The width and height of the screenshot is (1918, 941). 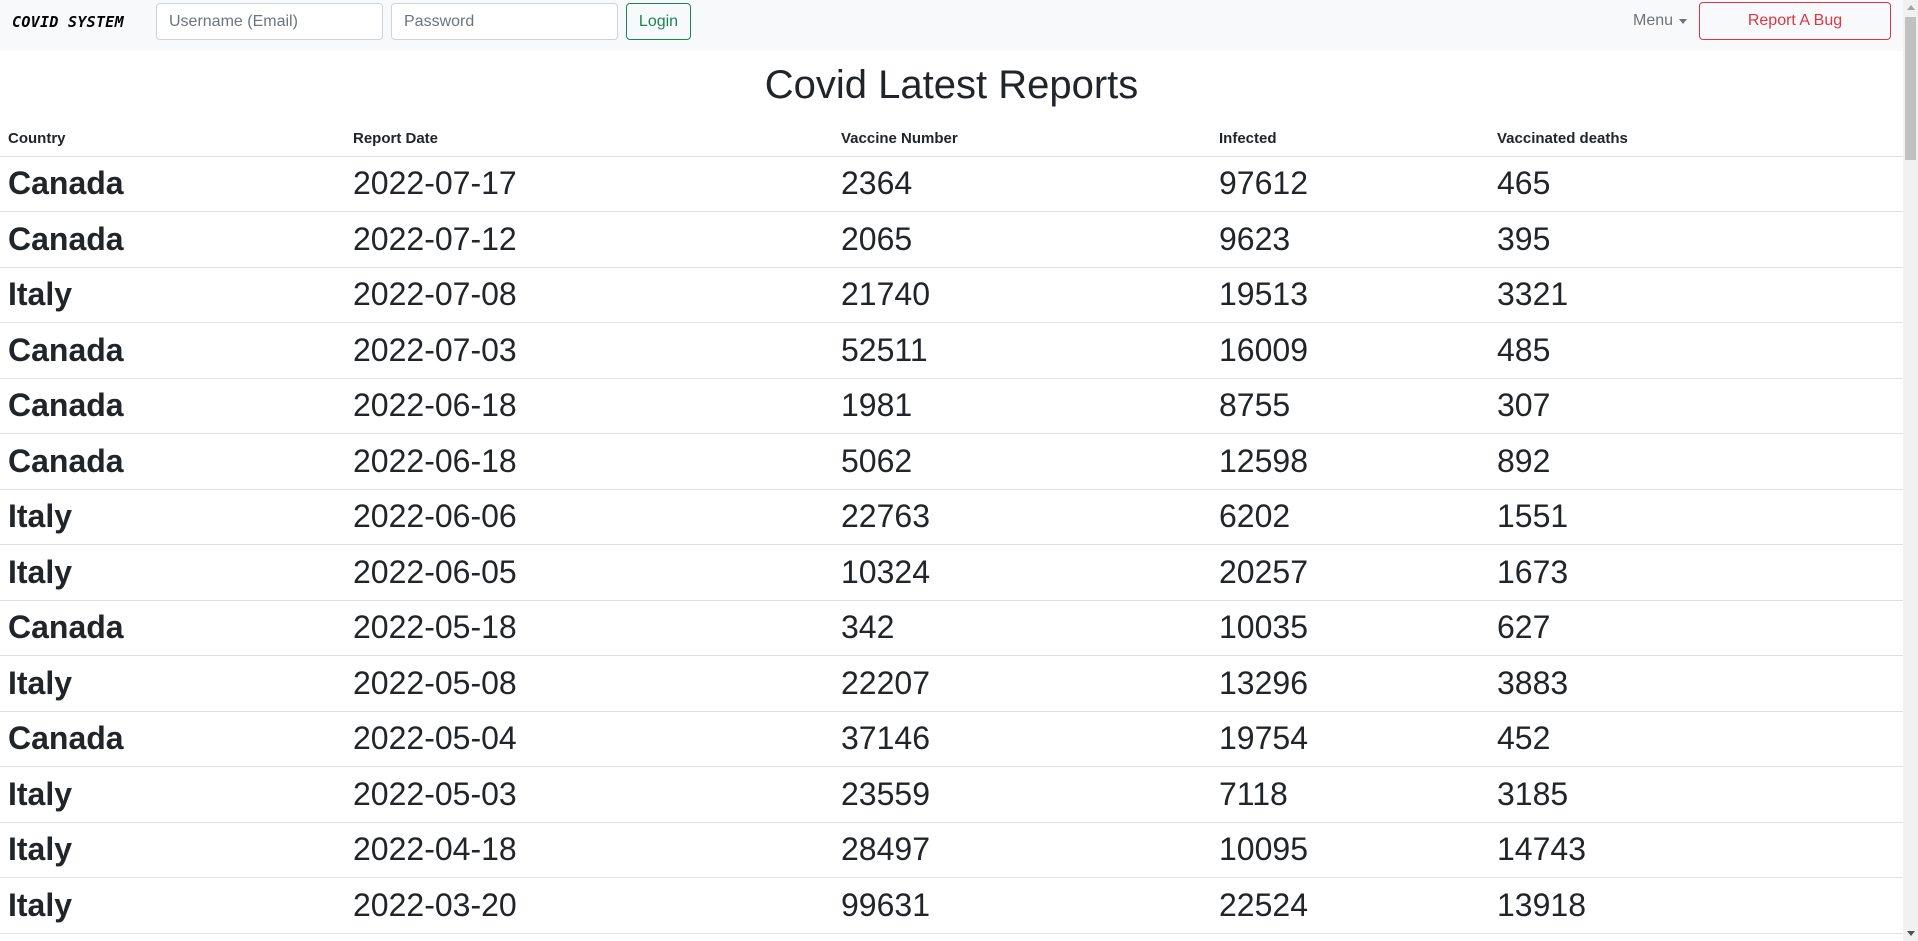 I want to click on cell-report-date: 2022-05-04, so click(x=589, y=739).